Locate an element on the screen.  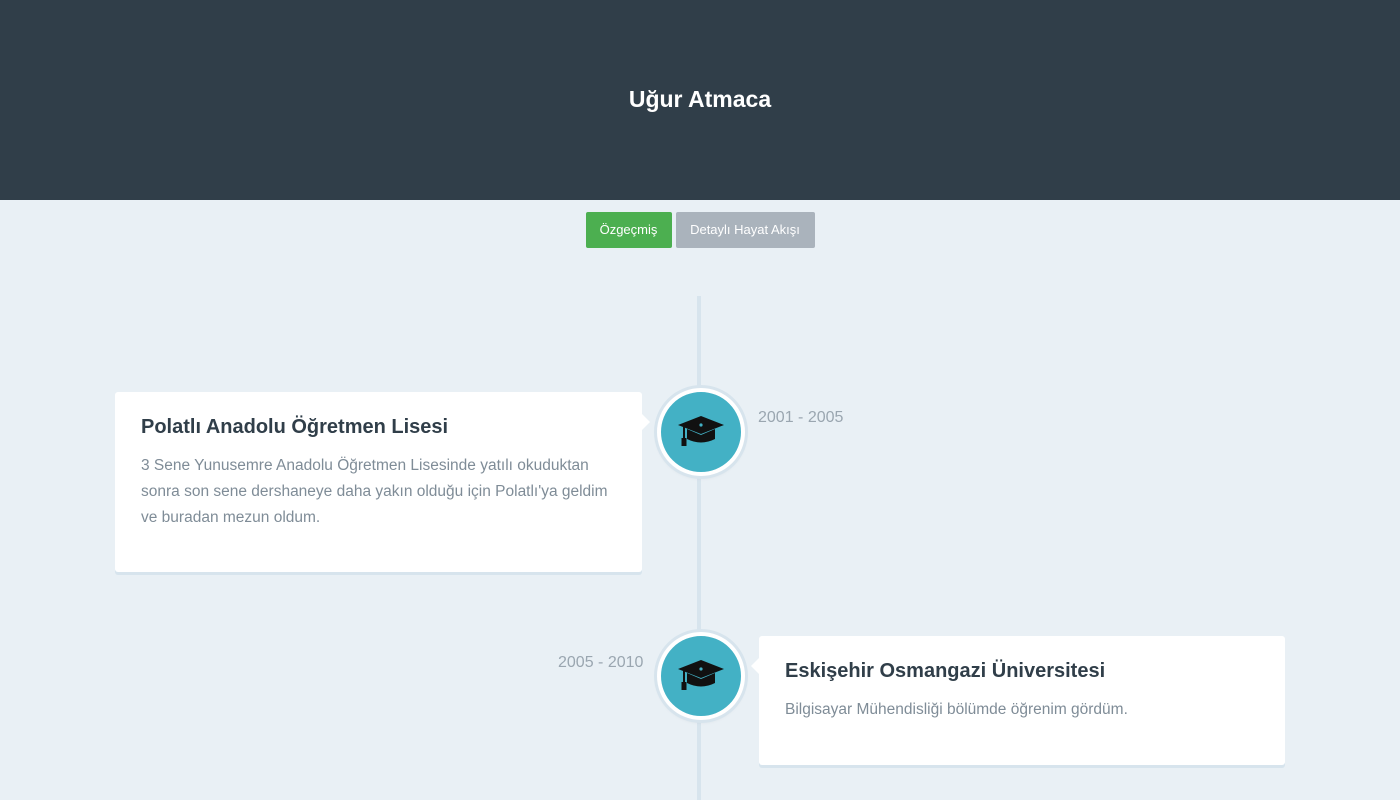
timeline-date: 2001 - 2005 is located at coordinates (801, 417).